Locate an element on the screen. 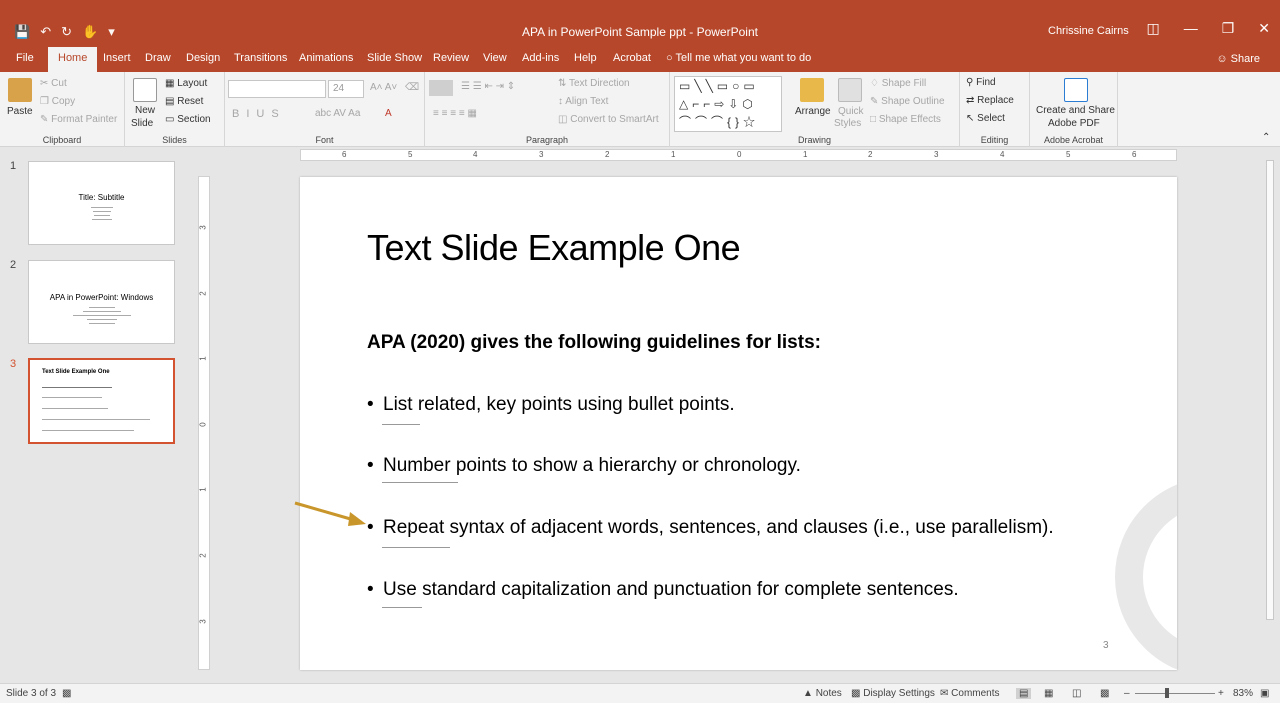 The width and height of the screenshot is (1280, 720). tab-design: Design is located at coordinates (203, 58).